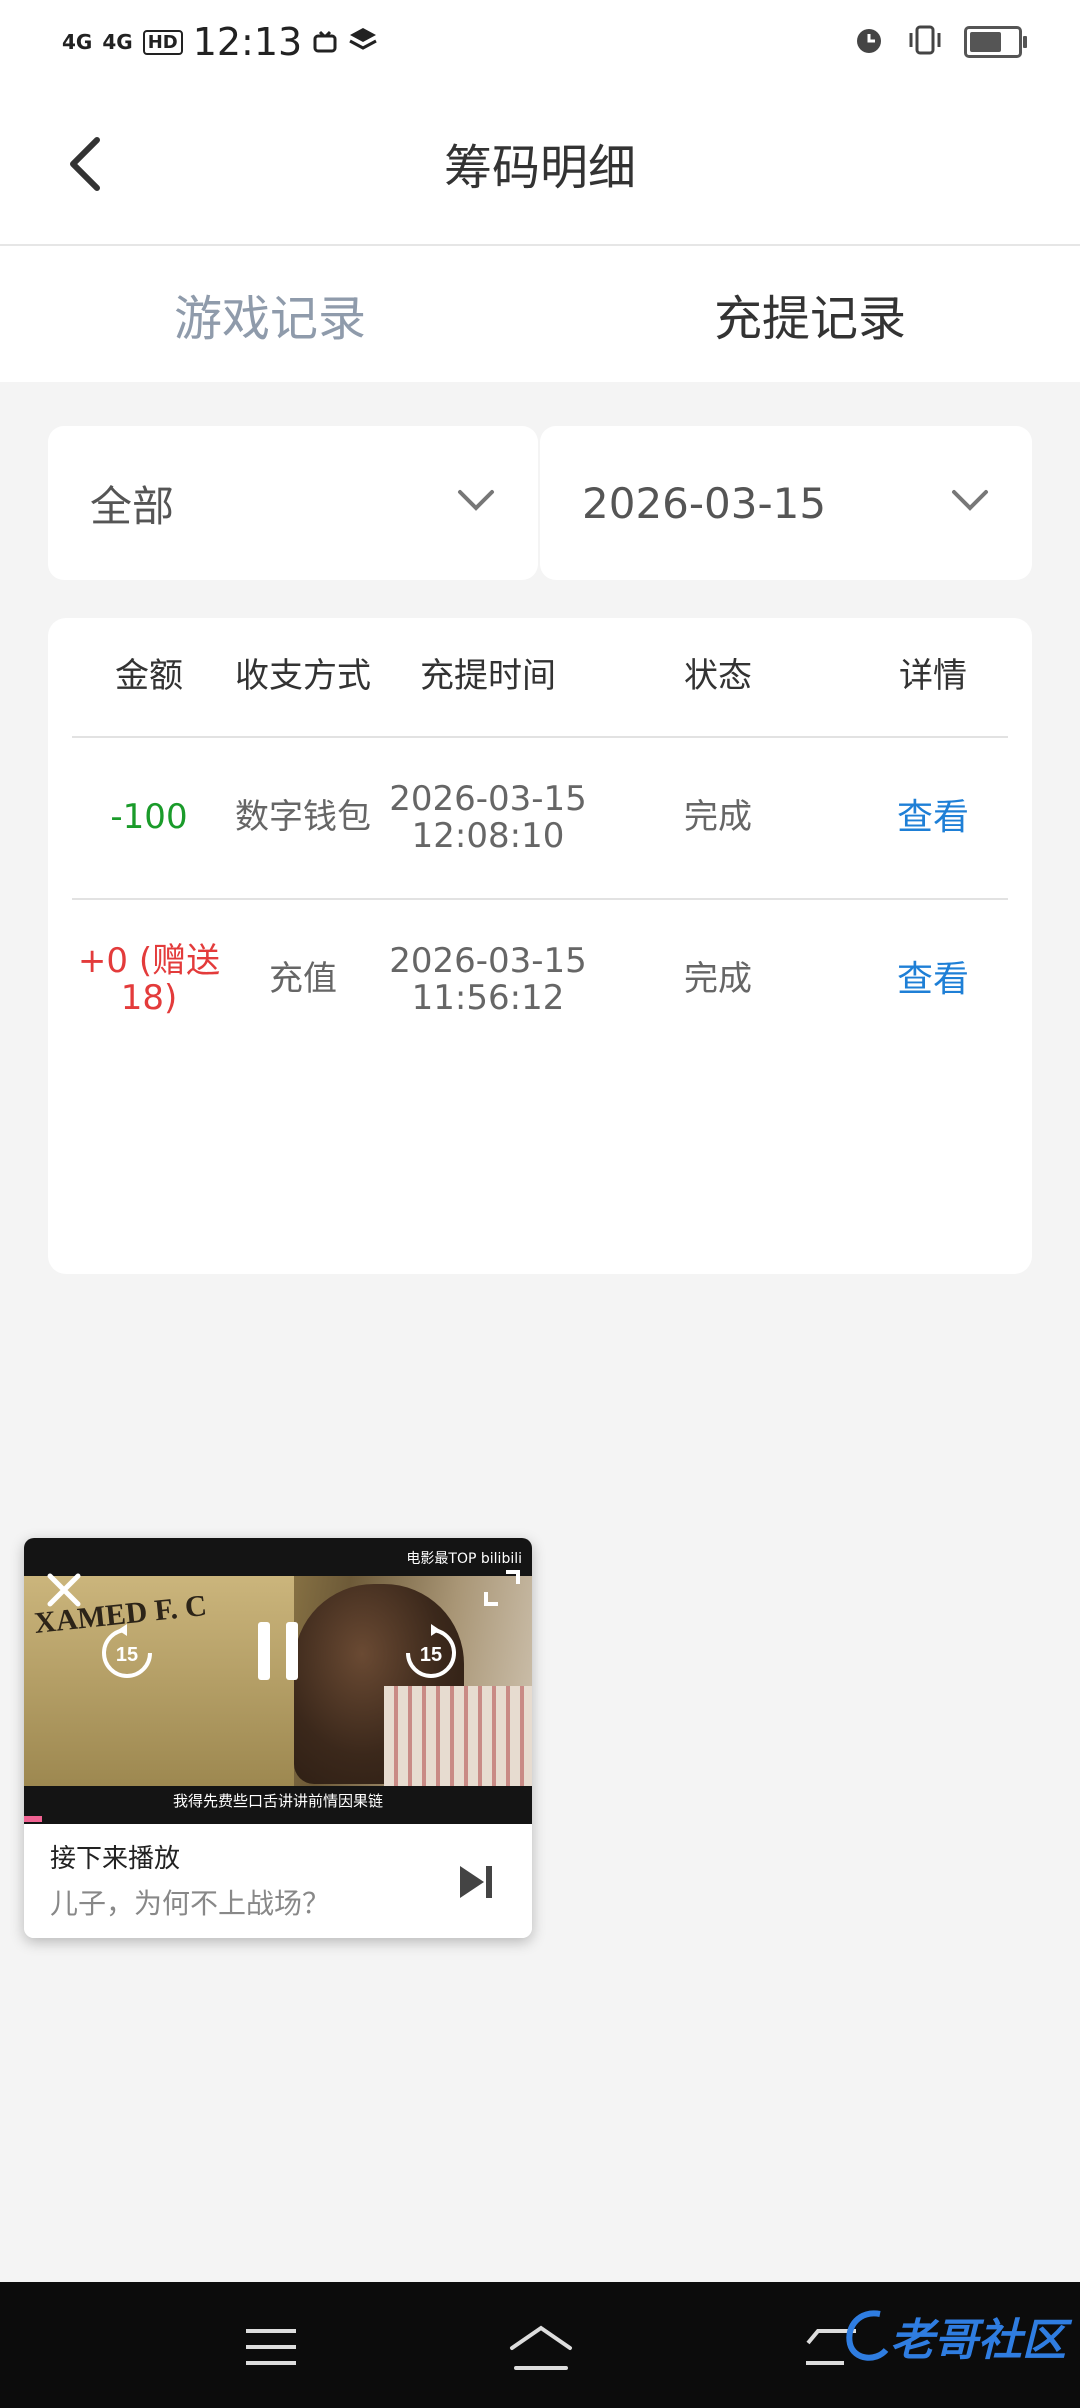  What do you see at coordinates (149, 676) in the screenshot?
I see `column-header-amount: 金额` at bounding box center [149, 676].